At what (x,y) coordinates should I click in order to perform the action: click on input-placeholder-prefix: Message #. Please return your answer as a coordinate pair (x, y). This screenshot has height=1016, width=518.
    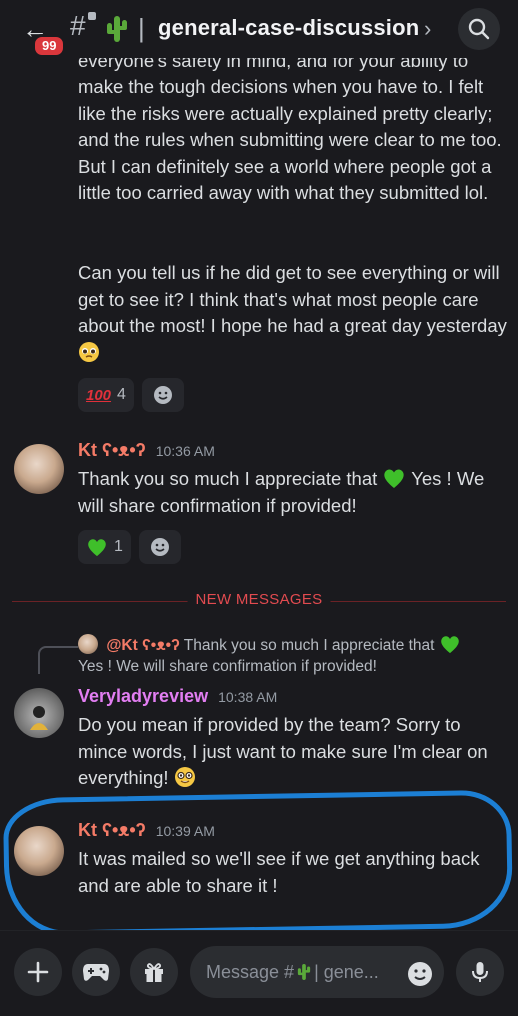
    Looking at the image, I should click on (250, 971).